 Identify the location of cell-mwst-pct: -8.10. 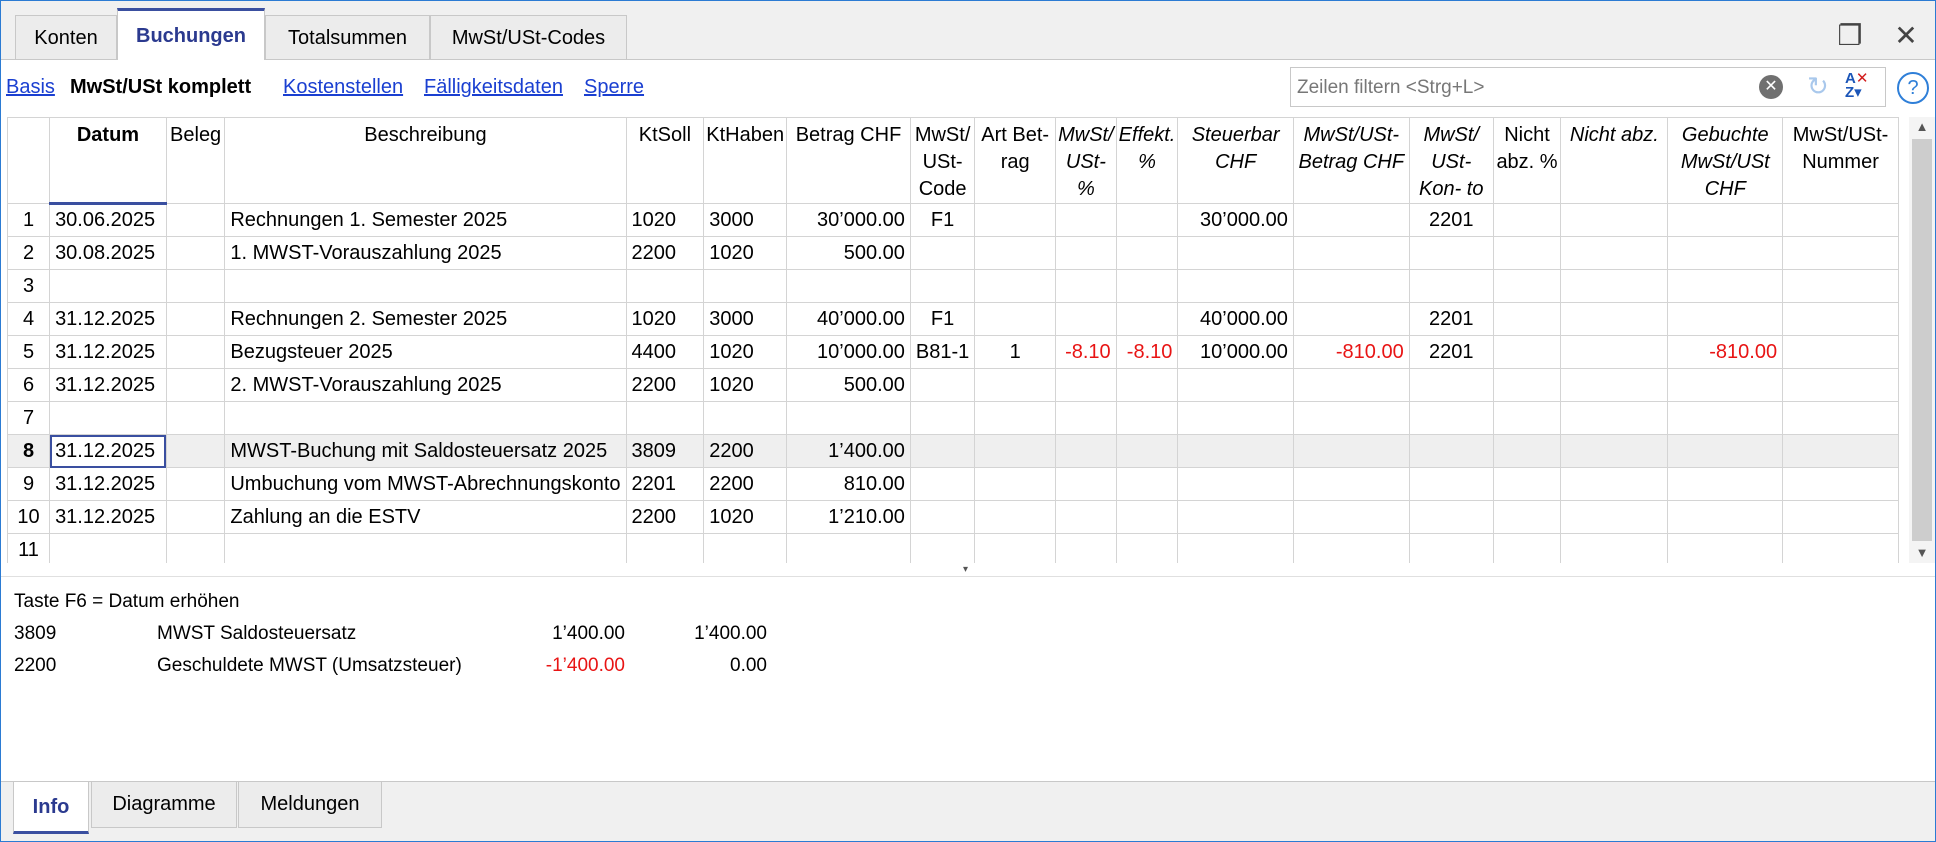
(1086, 352).